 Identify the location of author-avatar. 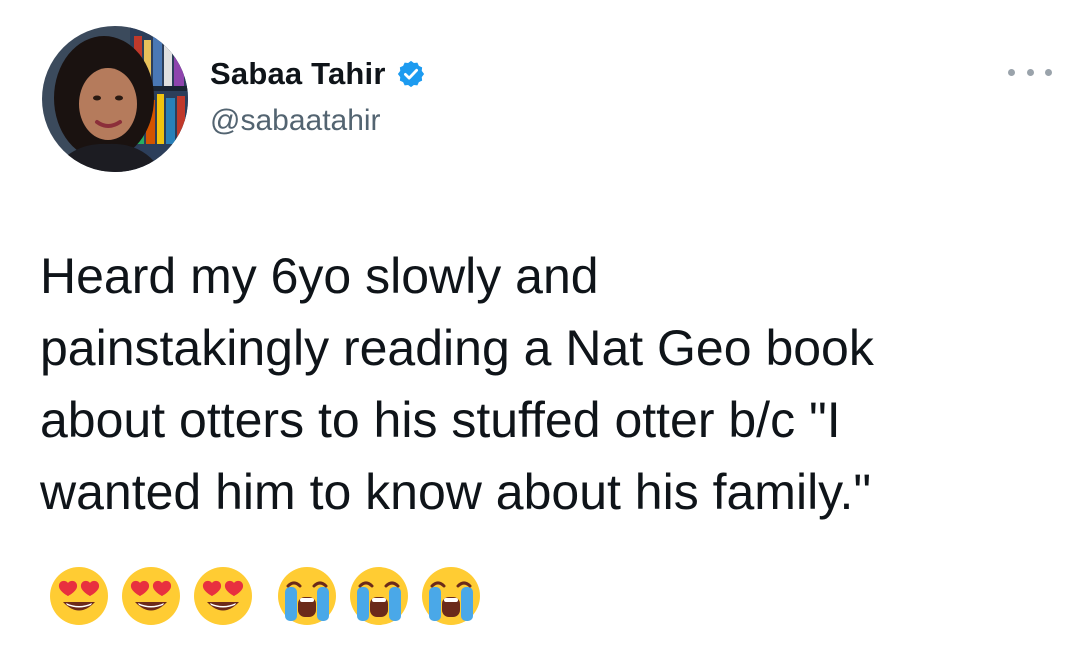
(115, 99).